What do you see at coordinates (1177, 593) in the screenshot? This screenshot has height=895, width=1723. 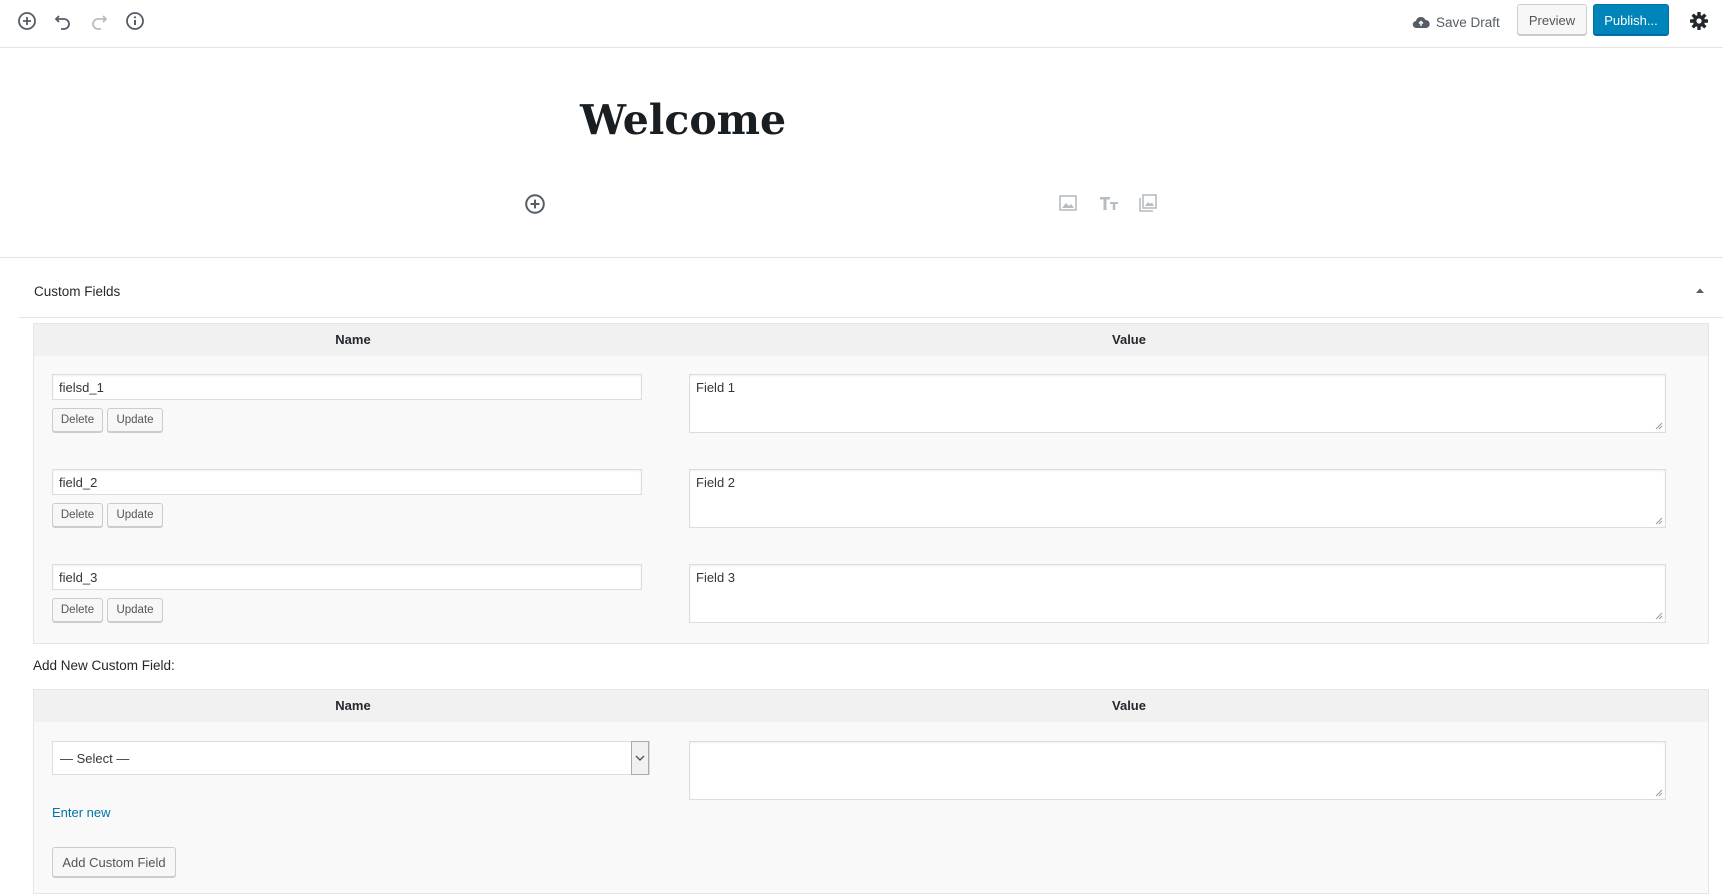 I see `field-value-textarea: Field 3` at bounding box center [1177, 593].